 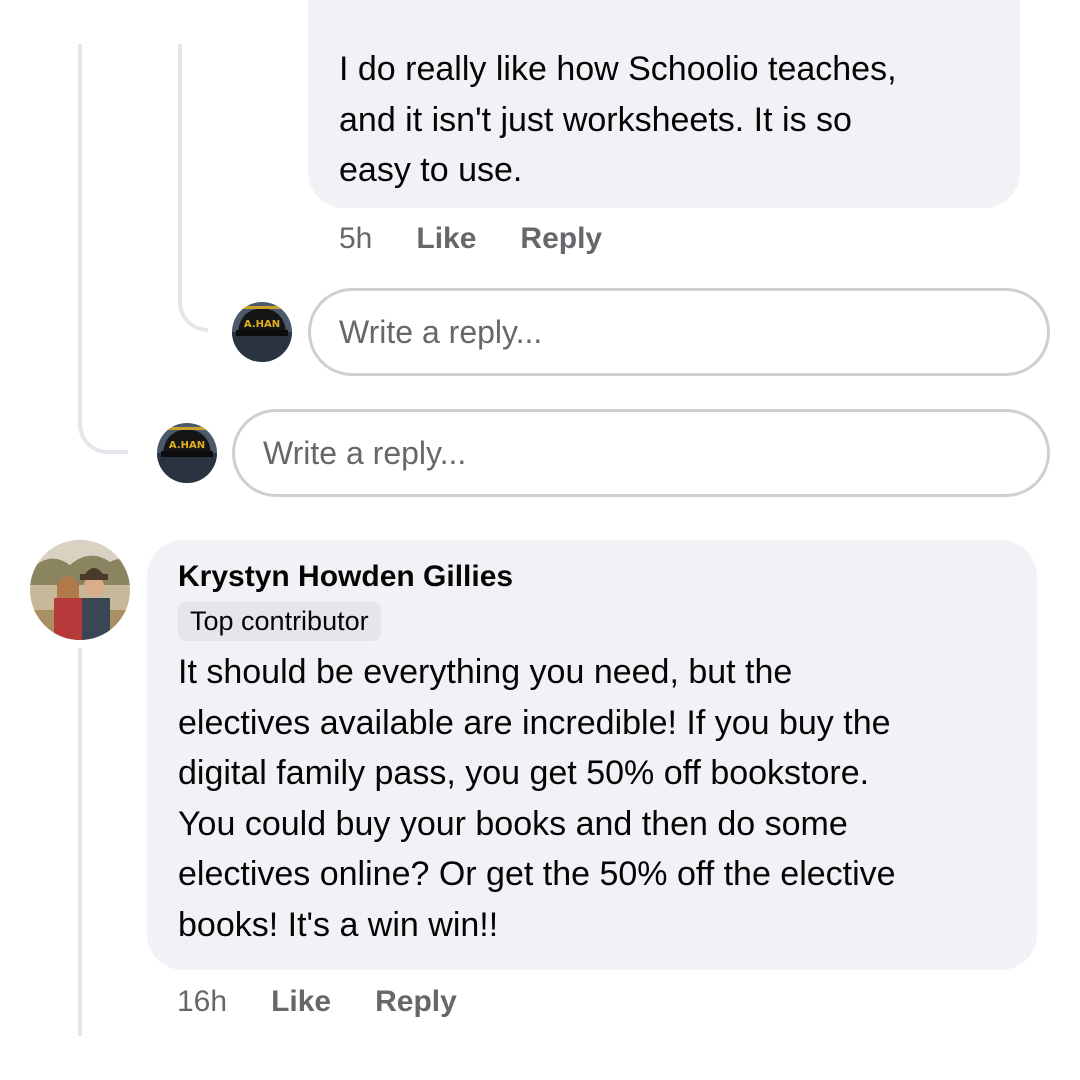 What do you see at coordinates (446, 239) in the screenshot?
I see `previous-reply-like-button: Like` at bounding box center [446, 239].